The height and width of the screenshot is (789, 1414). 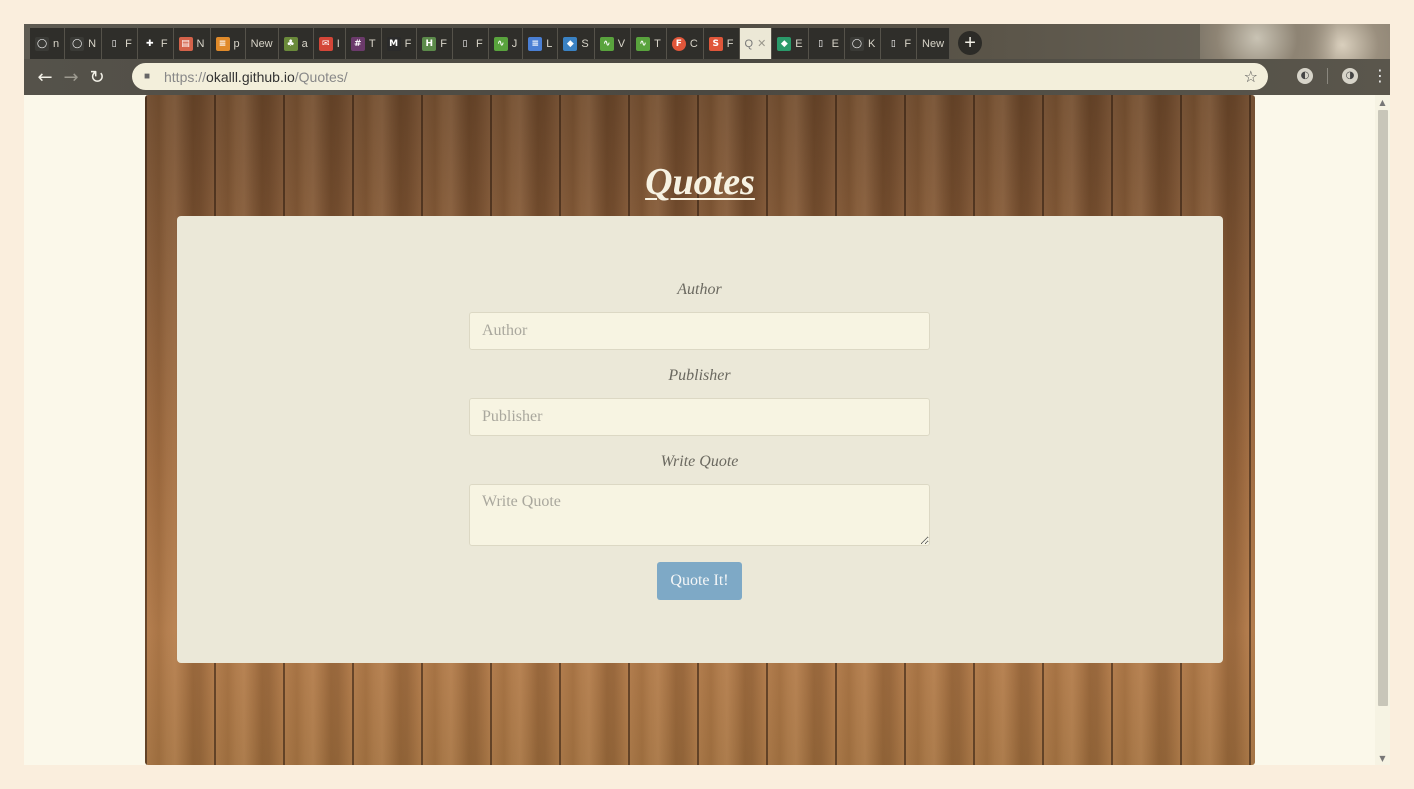 I want to click on url-path: /Quotes/, so click(x=321, y=76).